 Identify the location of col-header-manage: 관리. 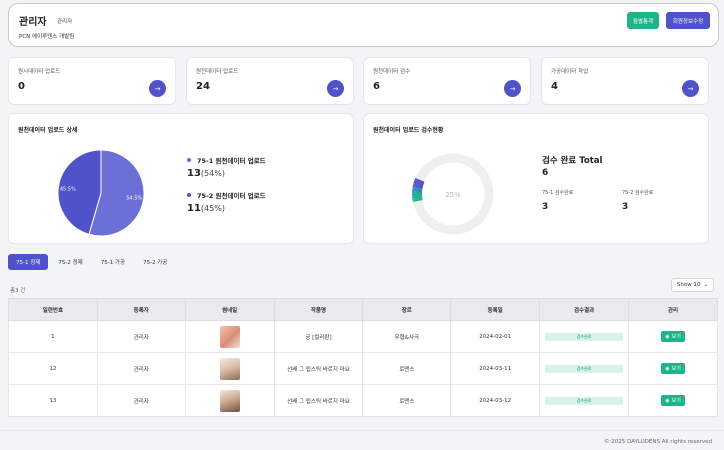
(673, 309).